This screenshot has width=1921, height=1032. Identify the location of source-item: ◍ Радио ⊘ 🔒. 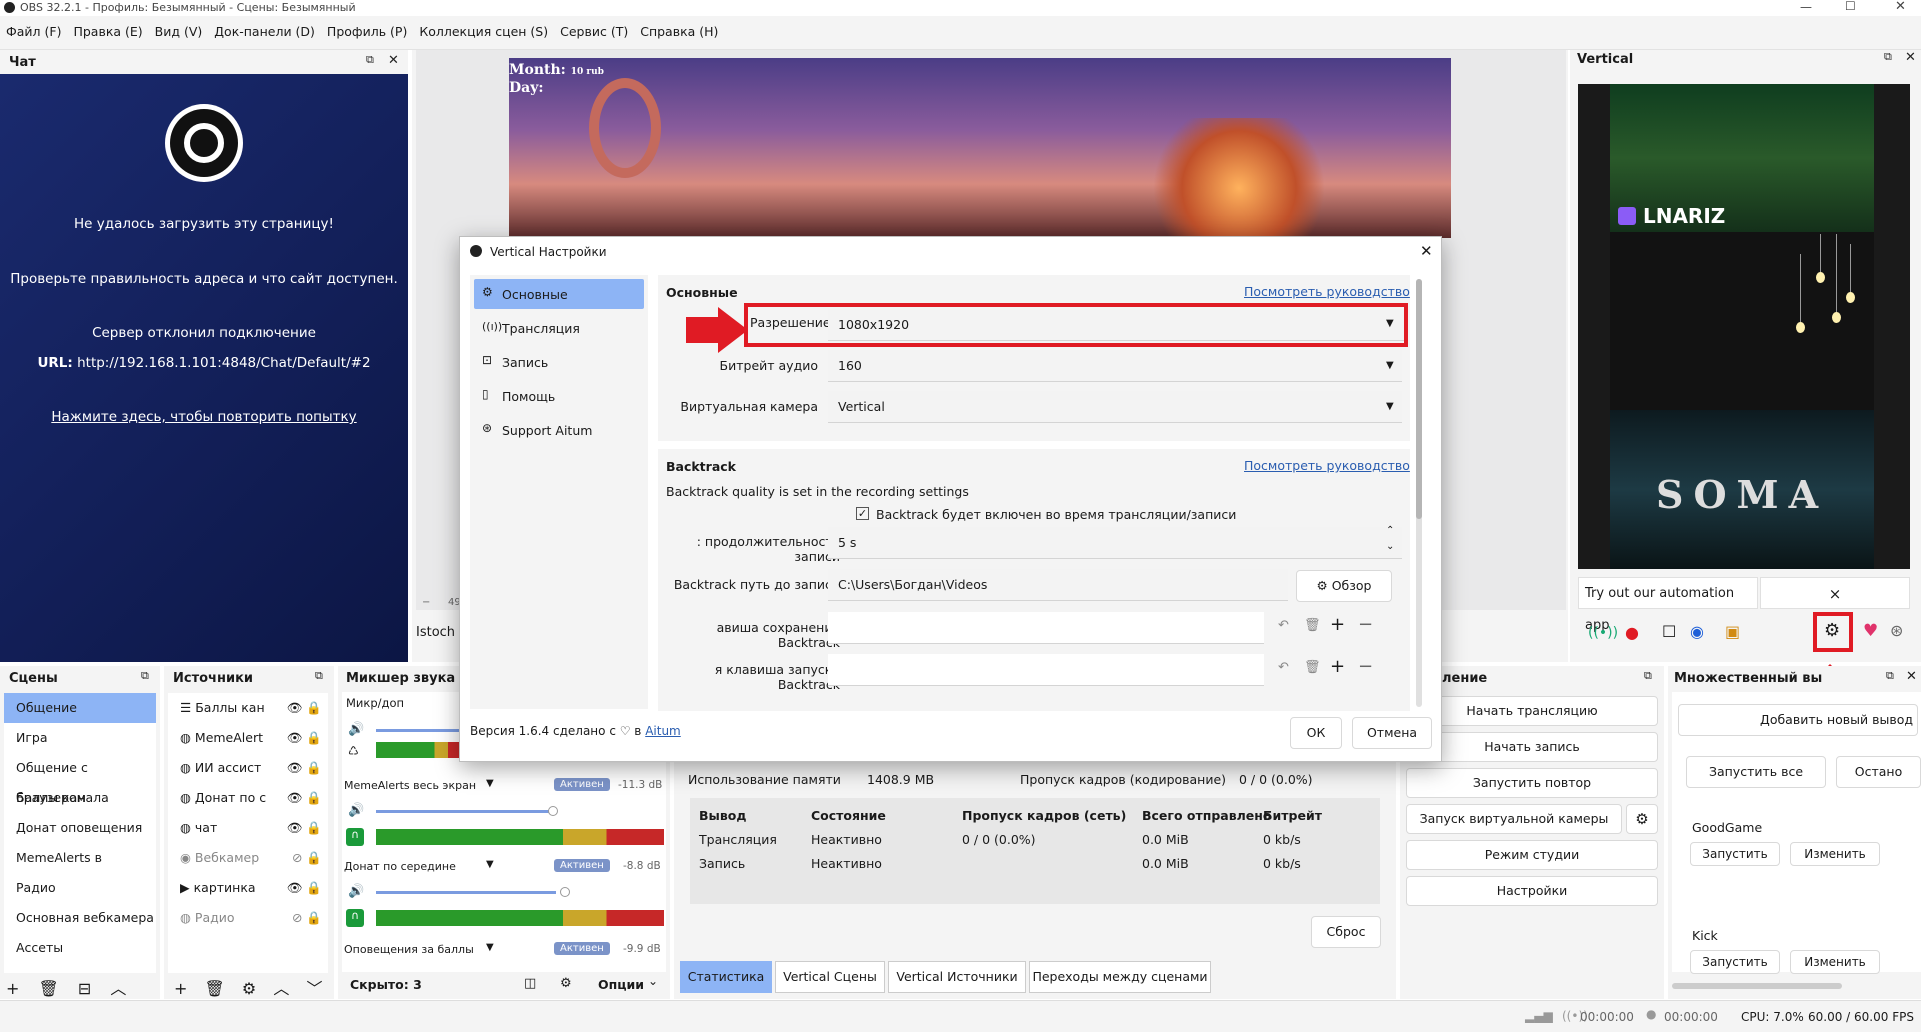
(248, 918).